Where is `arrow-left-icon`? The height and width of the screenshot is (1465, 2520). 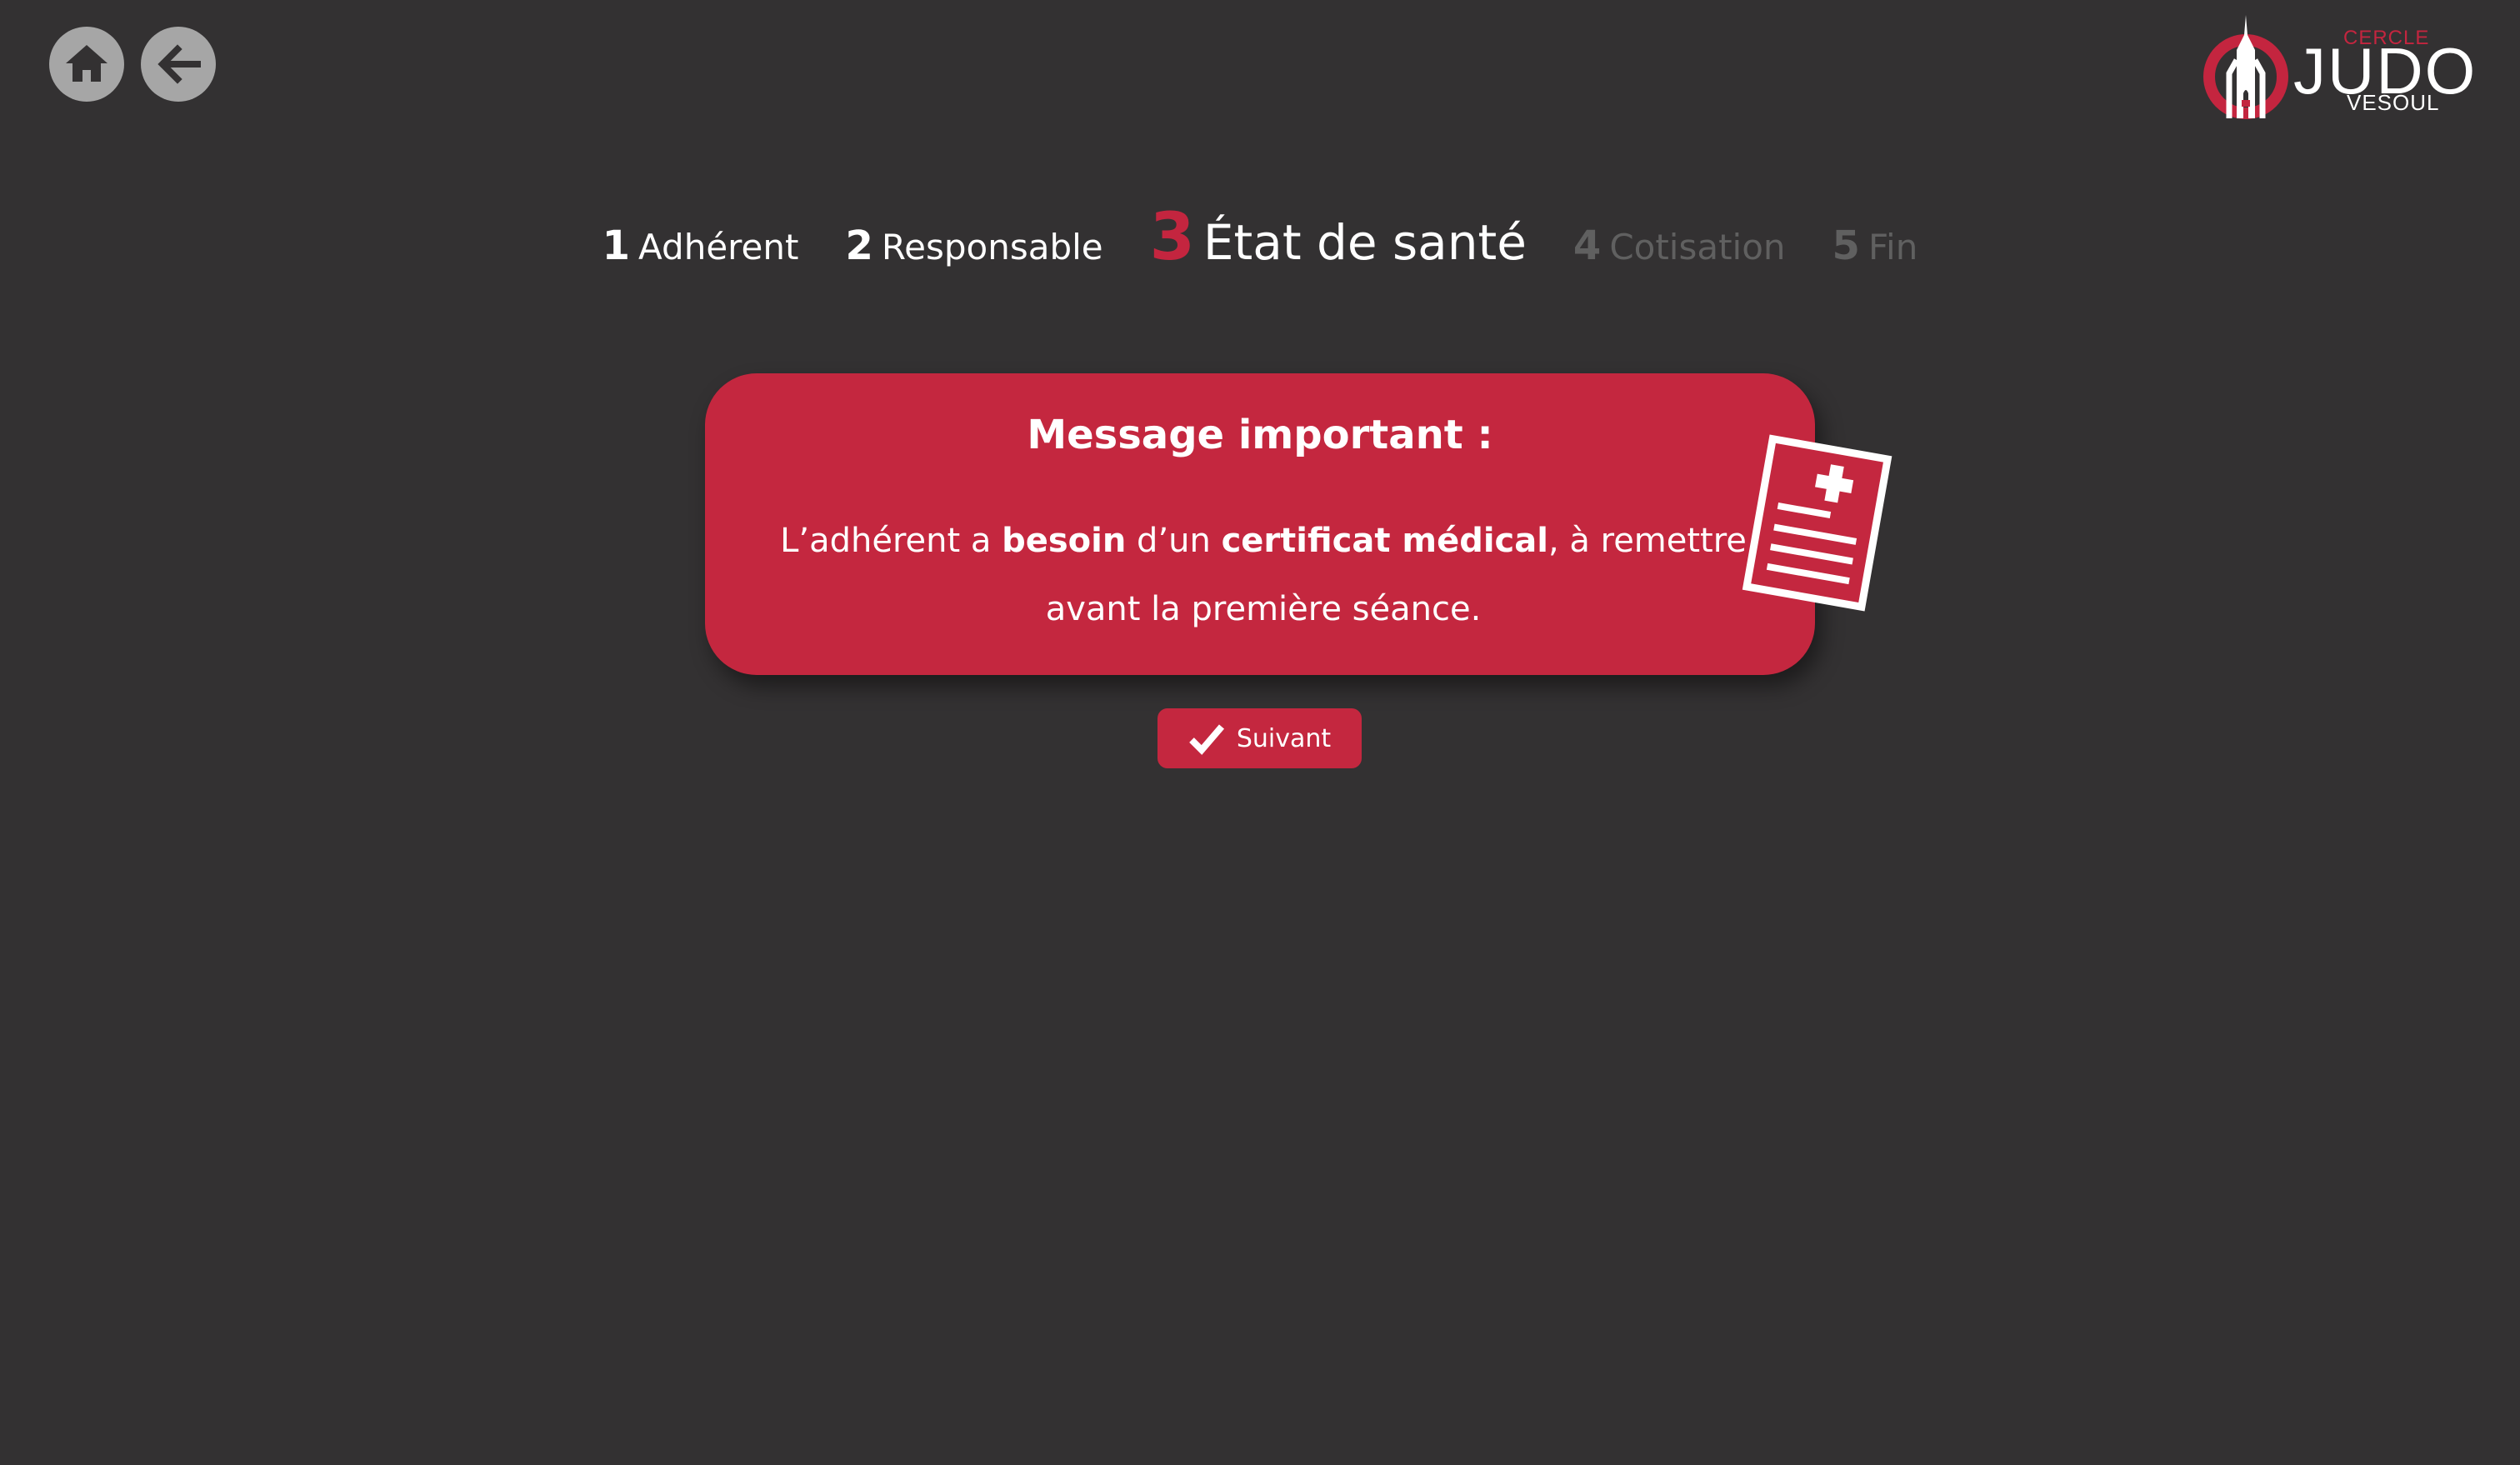
arrow-left-icon is located at coordinates (179, 64).